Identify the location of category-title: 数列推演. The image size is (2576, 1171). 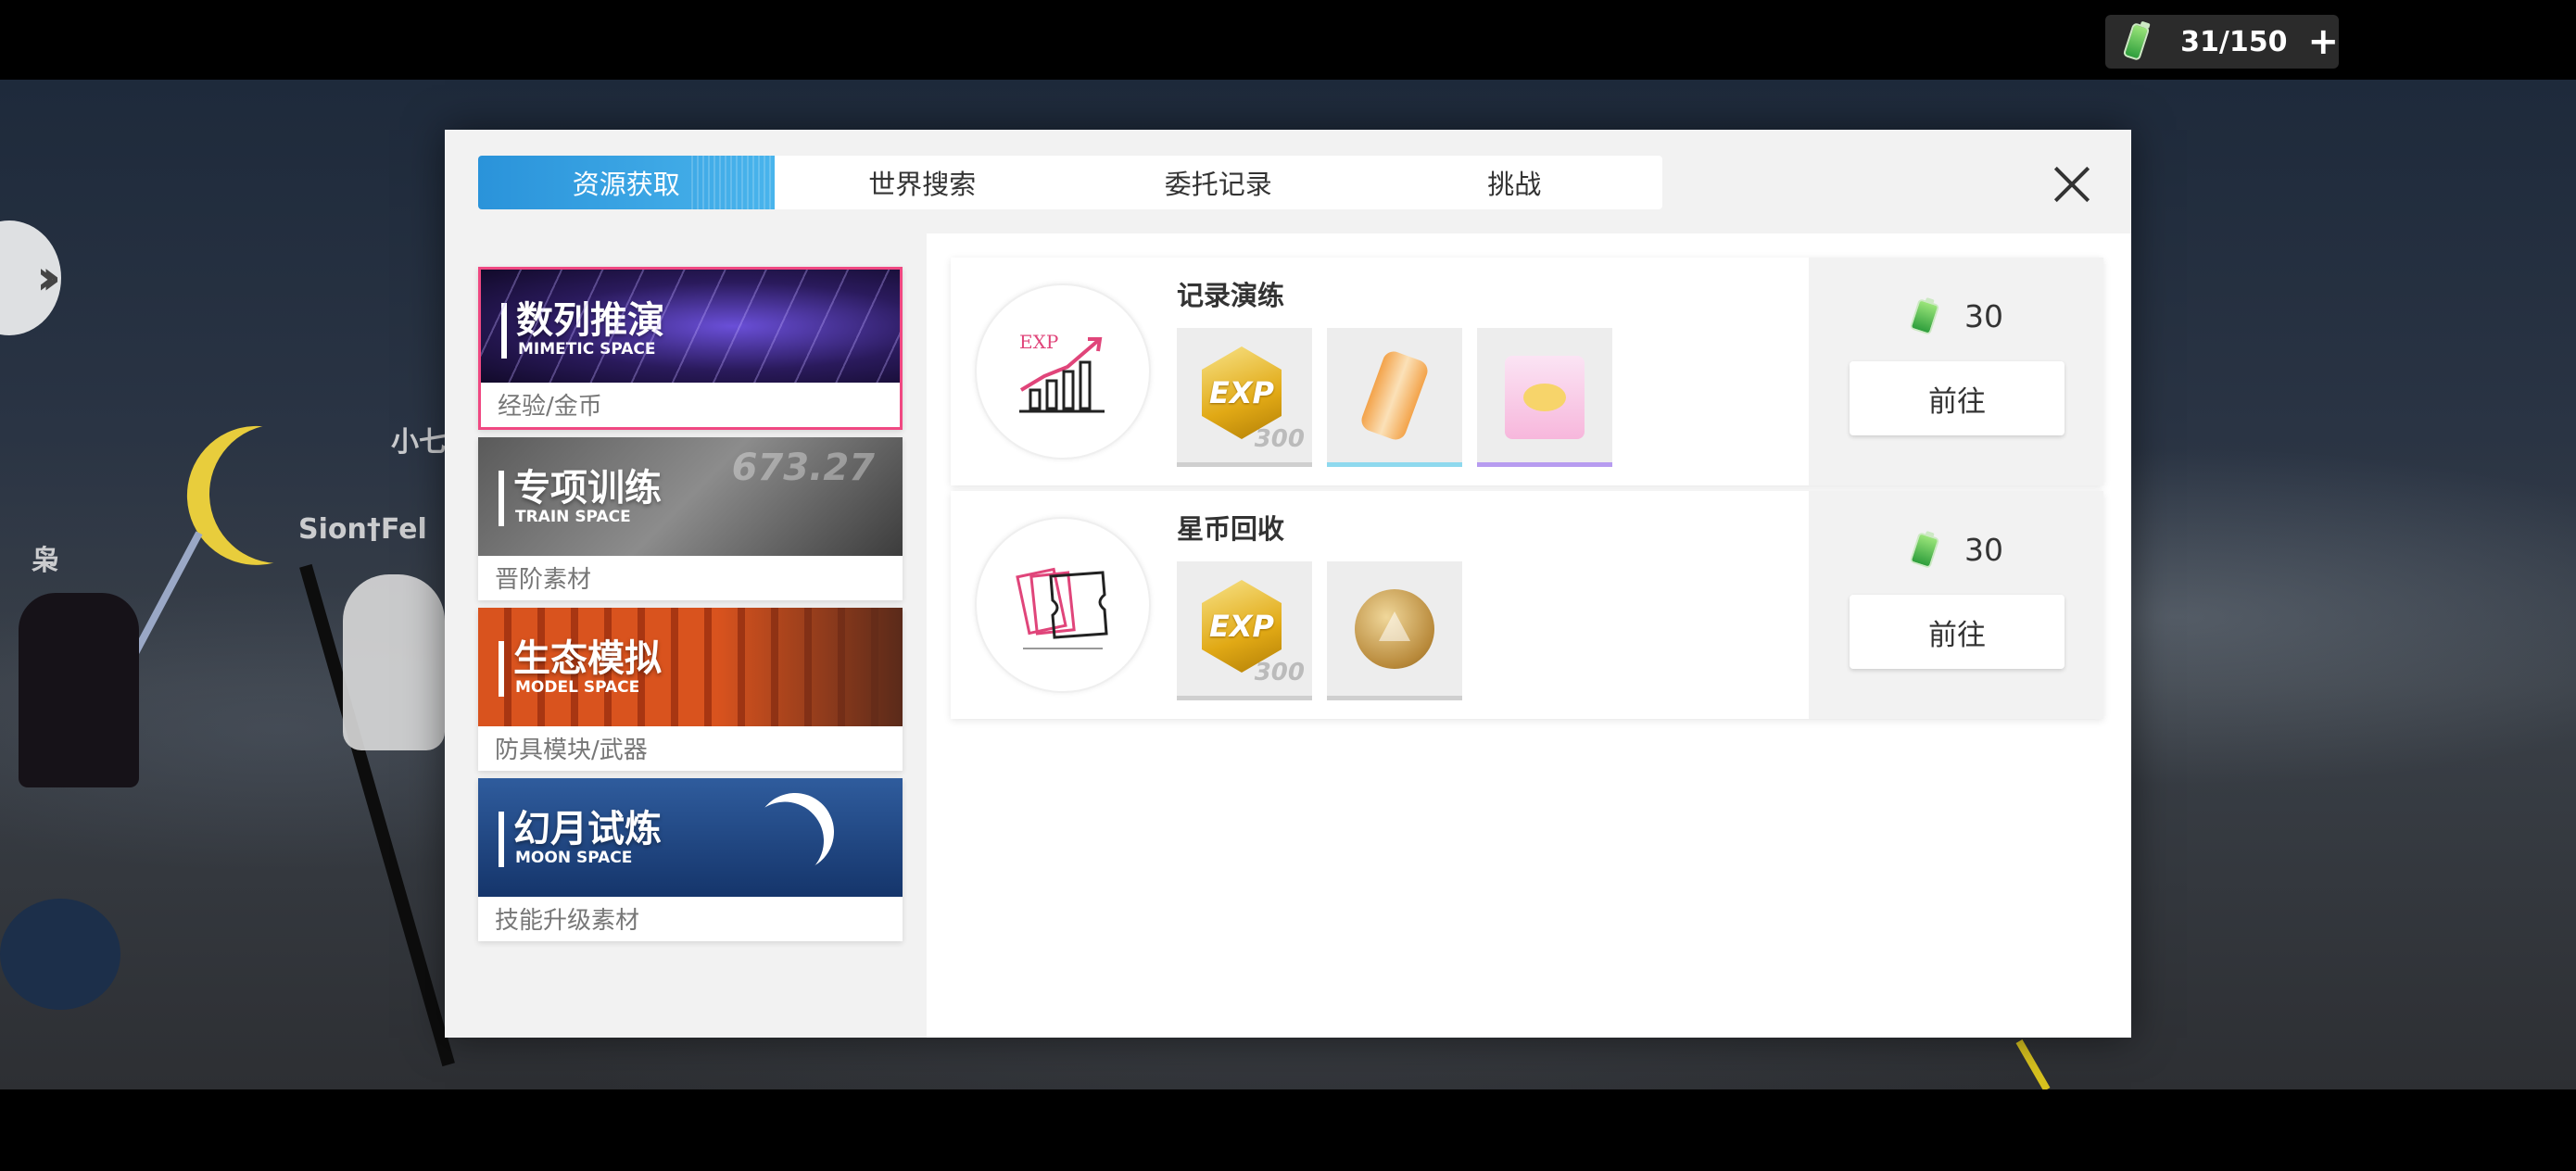
(590, 321).